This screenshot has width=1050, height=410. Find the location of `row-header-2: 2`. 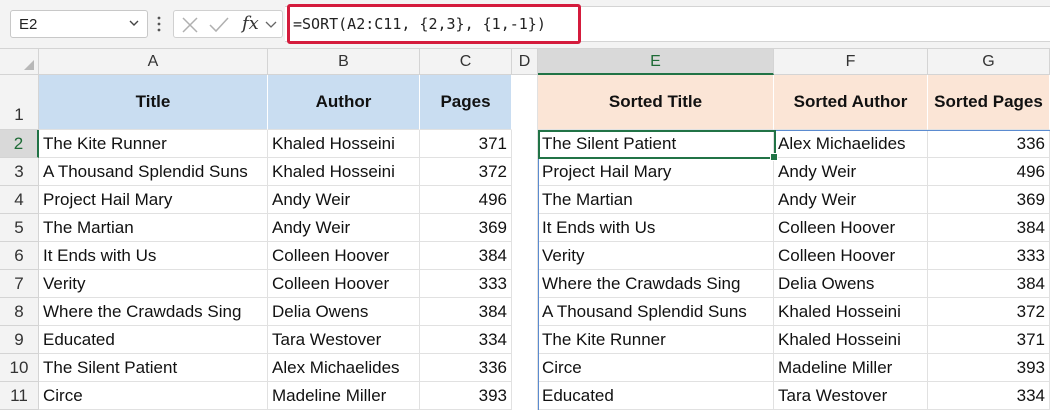

row-header-2: 2 is located at coordinates (19, 144).